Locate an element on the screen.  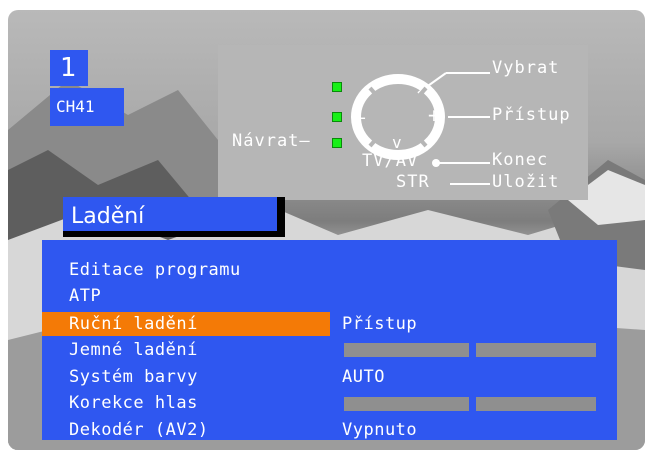
dpad-plus-label: + is located at coordinates (435, 115).